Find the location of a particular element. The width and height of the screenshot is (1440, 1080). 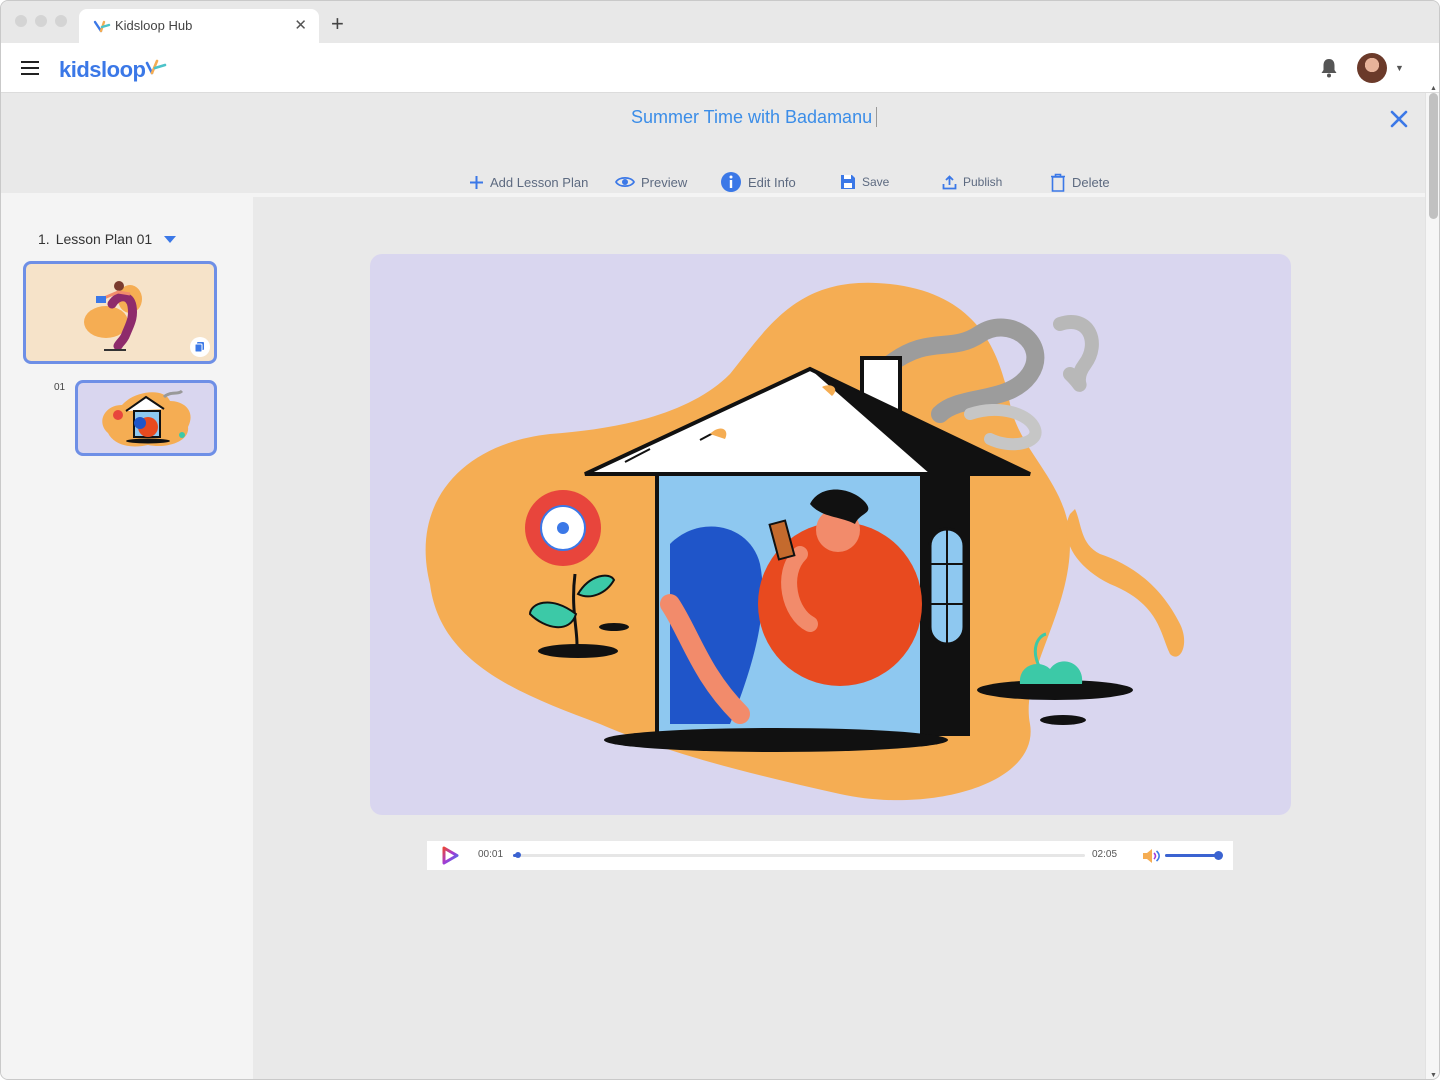

save-button: Save is located at coordinates (864, 182).